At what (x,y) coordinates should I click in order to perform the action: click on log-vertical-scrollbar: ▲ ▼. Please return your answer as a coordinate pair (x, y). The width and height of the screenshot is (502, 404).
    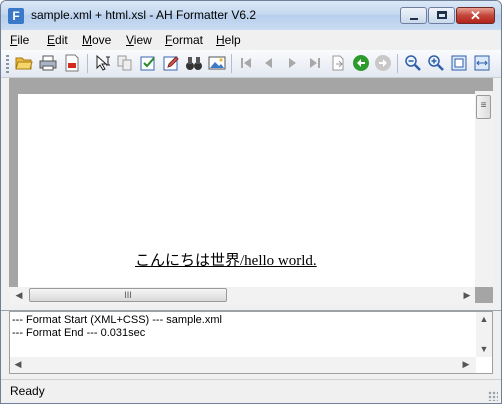
    Looking at the image, I should click on (484, 334).